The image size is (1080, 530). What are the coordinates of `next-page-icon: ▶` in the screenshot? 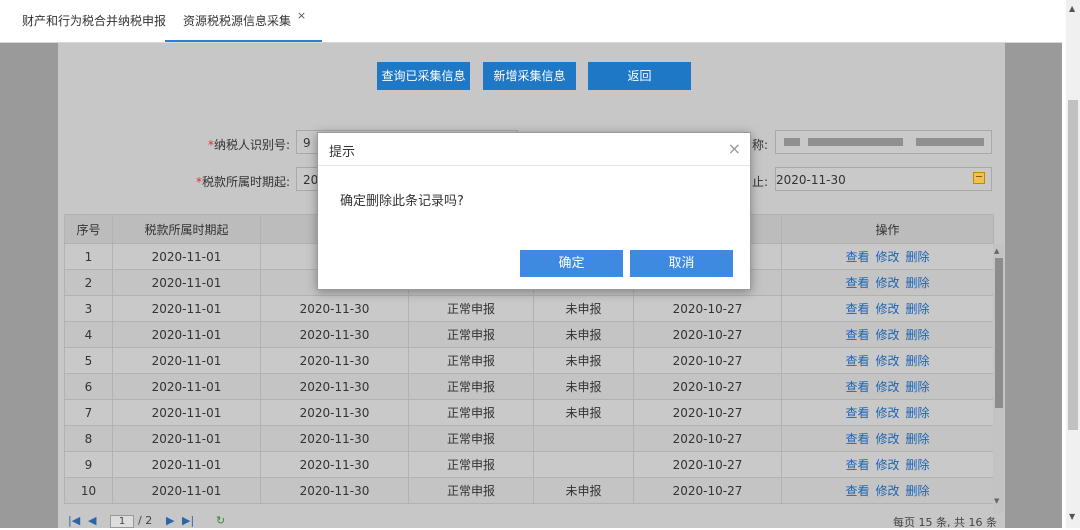 It's located at (170, 520).